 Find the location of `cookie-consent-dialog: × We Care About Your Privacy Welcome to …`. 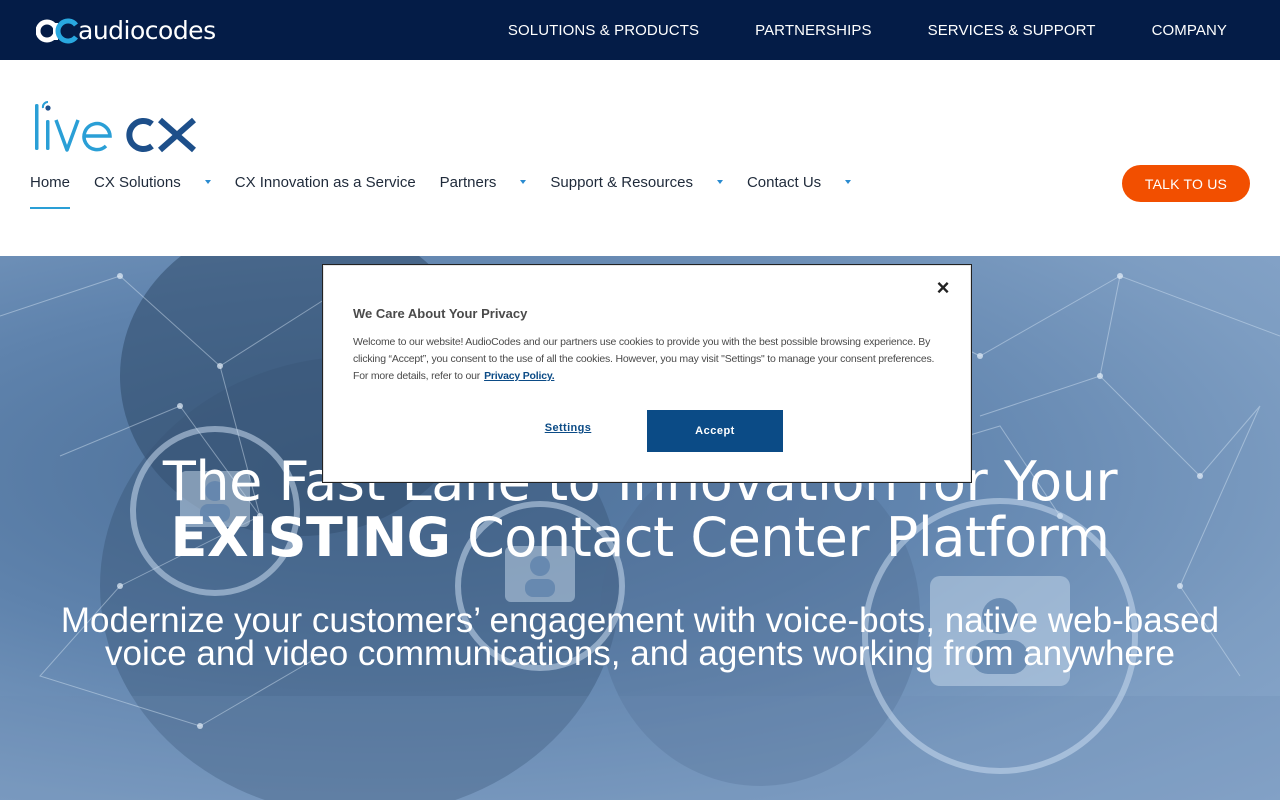

cookie-consent-dialog: × We Care About Your Privacy Welcome to … is located at coordinates (647, 373).